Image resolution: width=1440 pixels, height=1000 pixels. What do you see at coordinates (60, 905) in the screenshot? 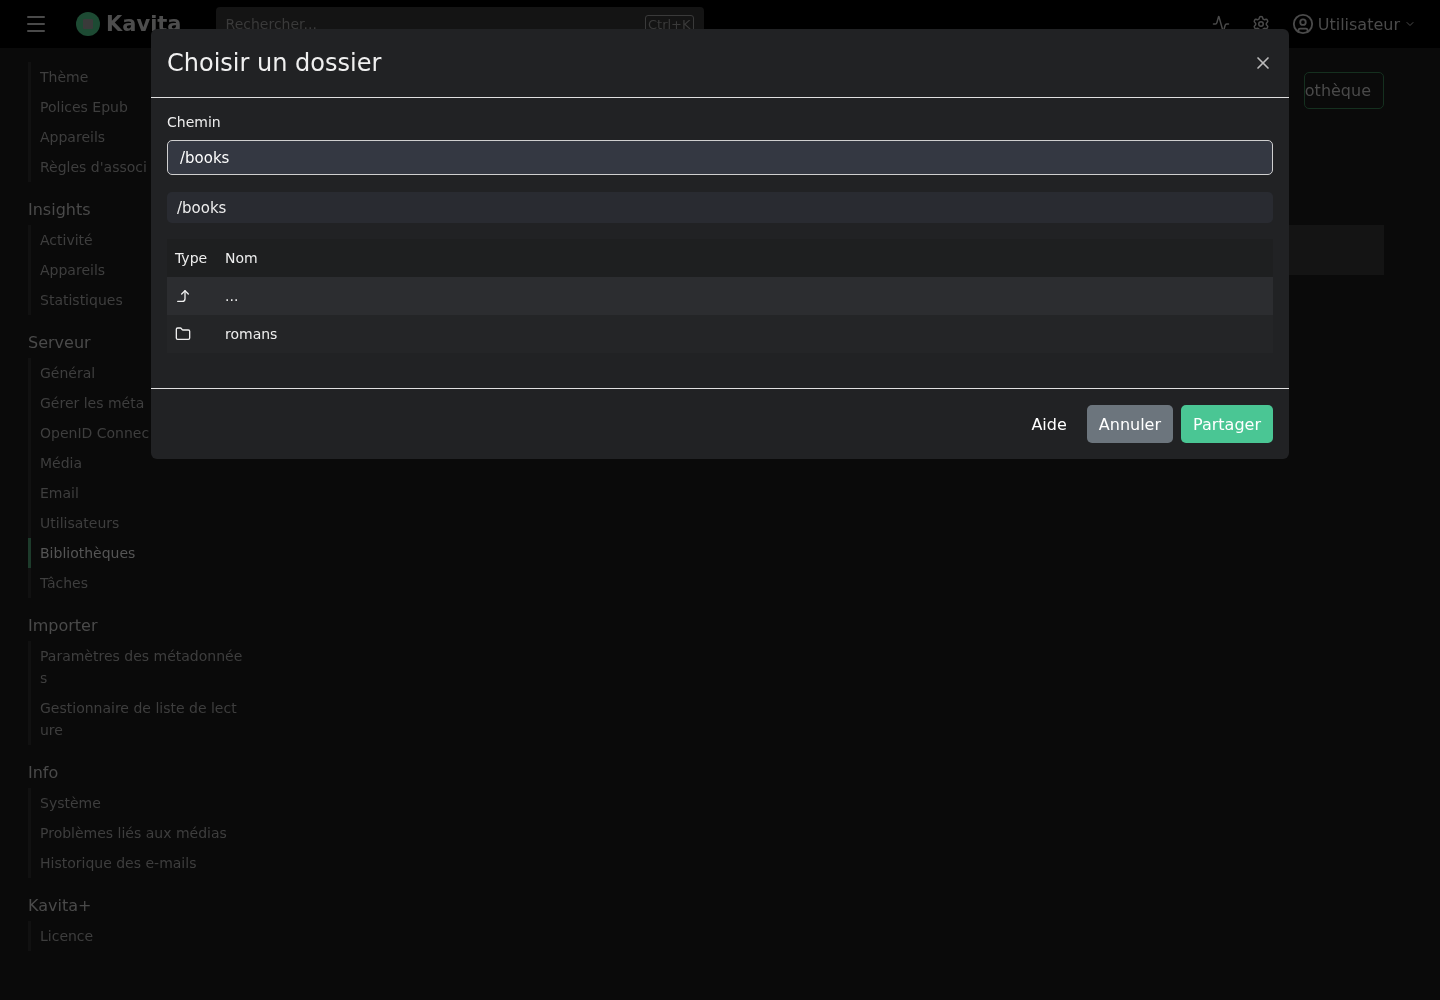
I see `section-title: Kavita+` at bounding box center [60, 905].